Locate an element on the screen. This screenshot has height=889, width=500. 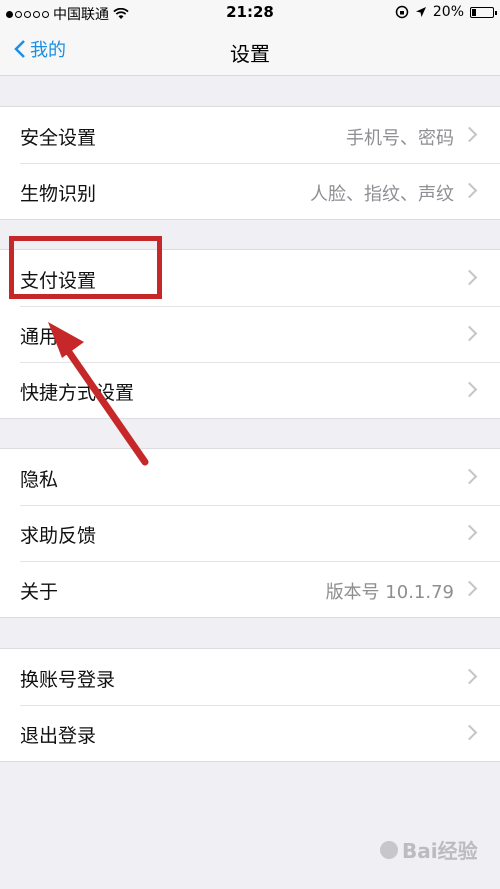
watermark-text: Bai经验 is located at coordinates (440, 851).